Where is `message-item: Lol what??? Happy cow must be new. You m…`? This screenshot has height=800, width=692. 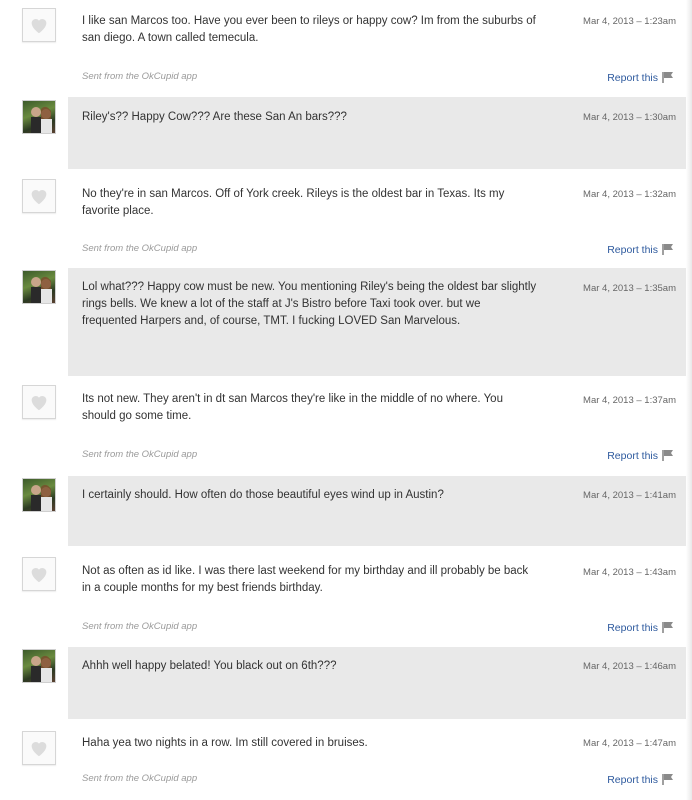
message-item: Lol what??? Happy cow must be new. You m… is located at coordinates (346, 322).